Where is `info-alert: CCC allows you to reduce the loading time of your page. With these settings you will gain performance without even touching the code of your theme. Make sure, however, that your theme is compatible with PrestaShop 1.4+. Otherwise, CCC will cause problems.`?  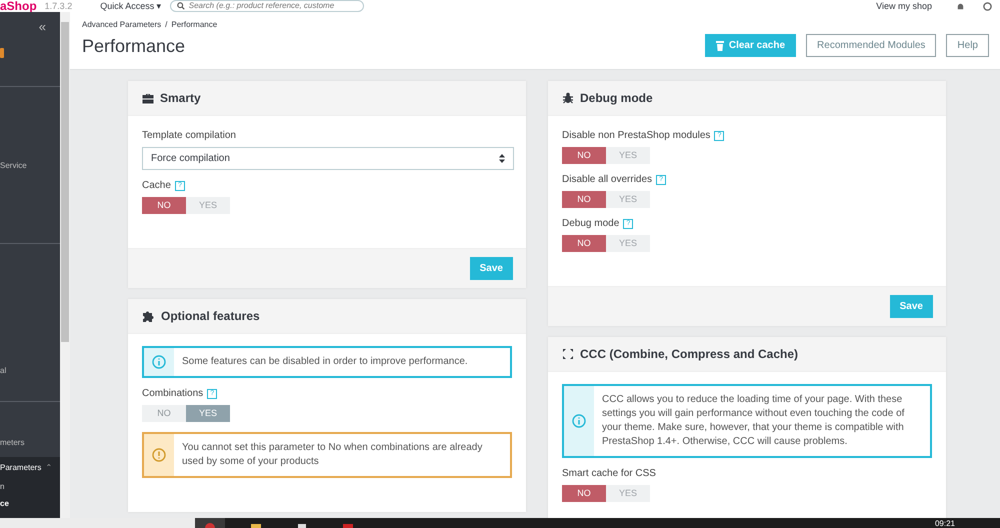
info-alert: CCC allows you to reduce the loading time of your page. With these settings you will gain performance without even touching the code of your theme. Make sure, however, that your theme is compatible with PrestaShop 1.4+. Otherwise, CCC will cause problems. is located at coordinates (747, 421).